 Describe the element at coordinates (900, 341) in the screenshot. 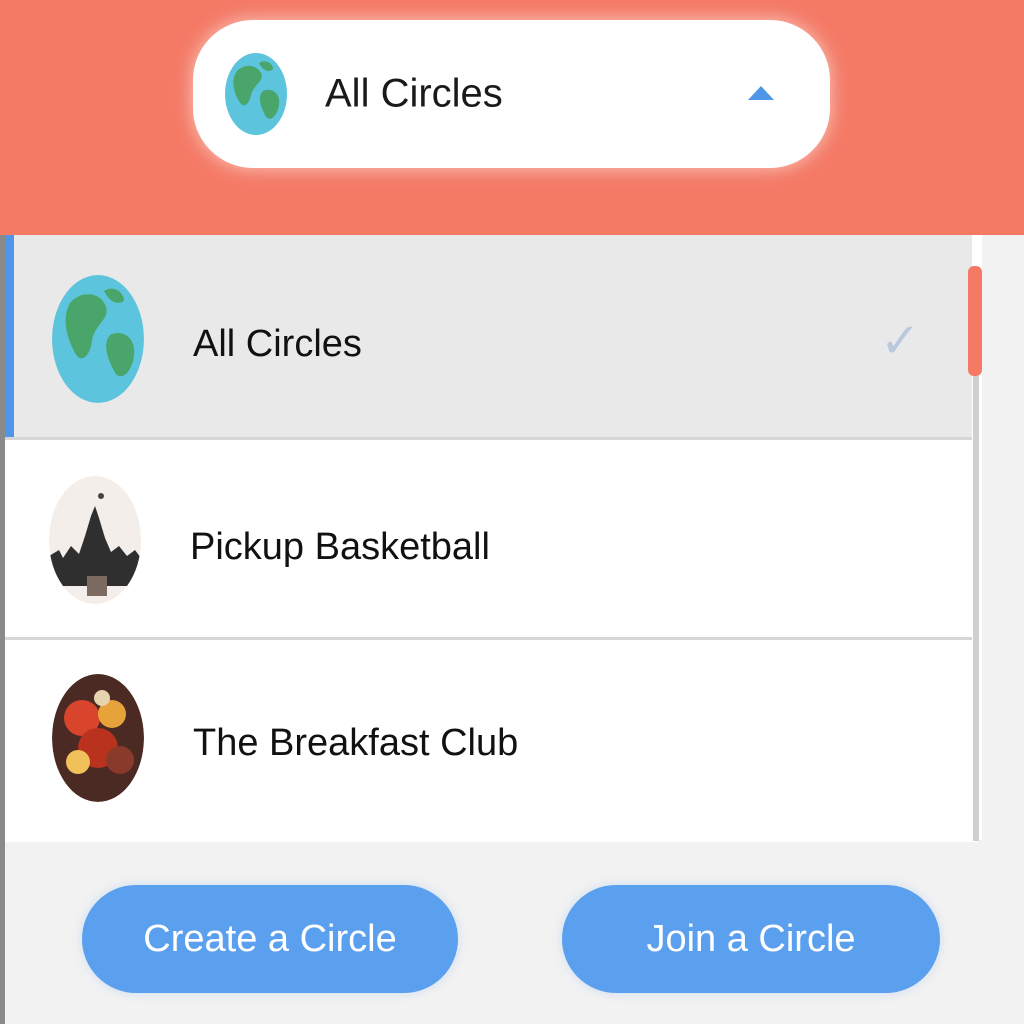

I see `checkmark-icon: ✓` at that location.